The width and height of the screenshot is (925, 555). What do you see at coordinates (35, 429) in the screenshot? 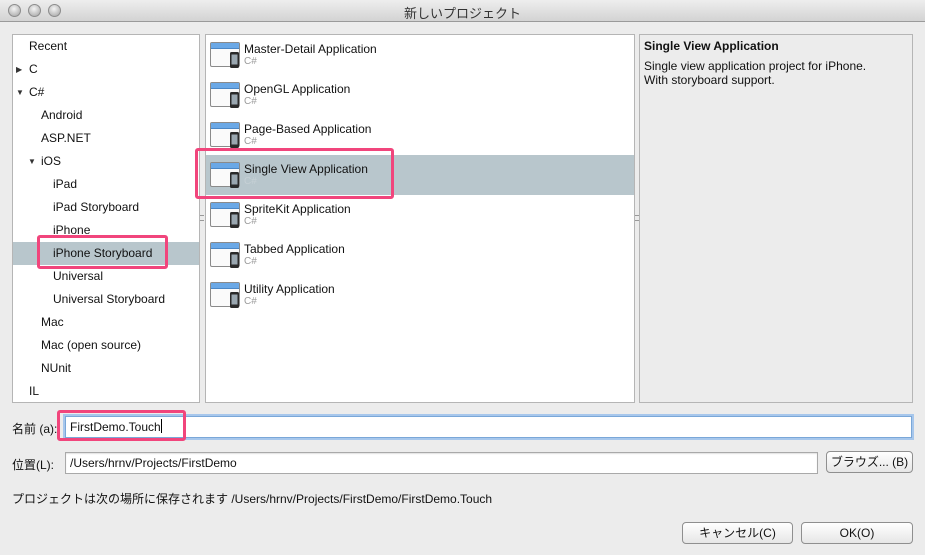
I see `project-name-label: 名前 (a):` at bounding box center [35, 429].